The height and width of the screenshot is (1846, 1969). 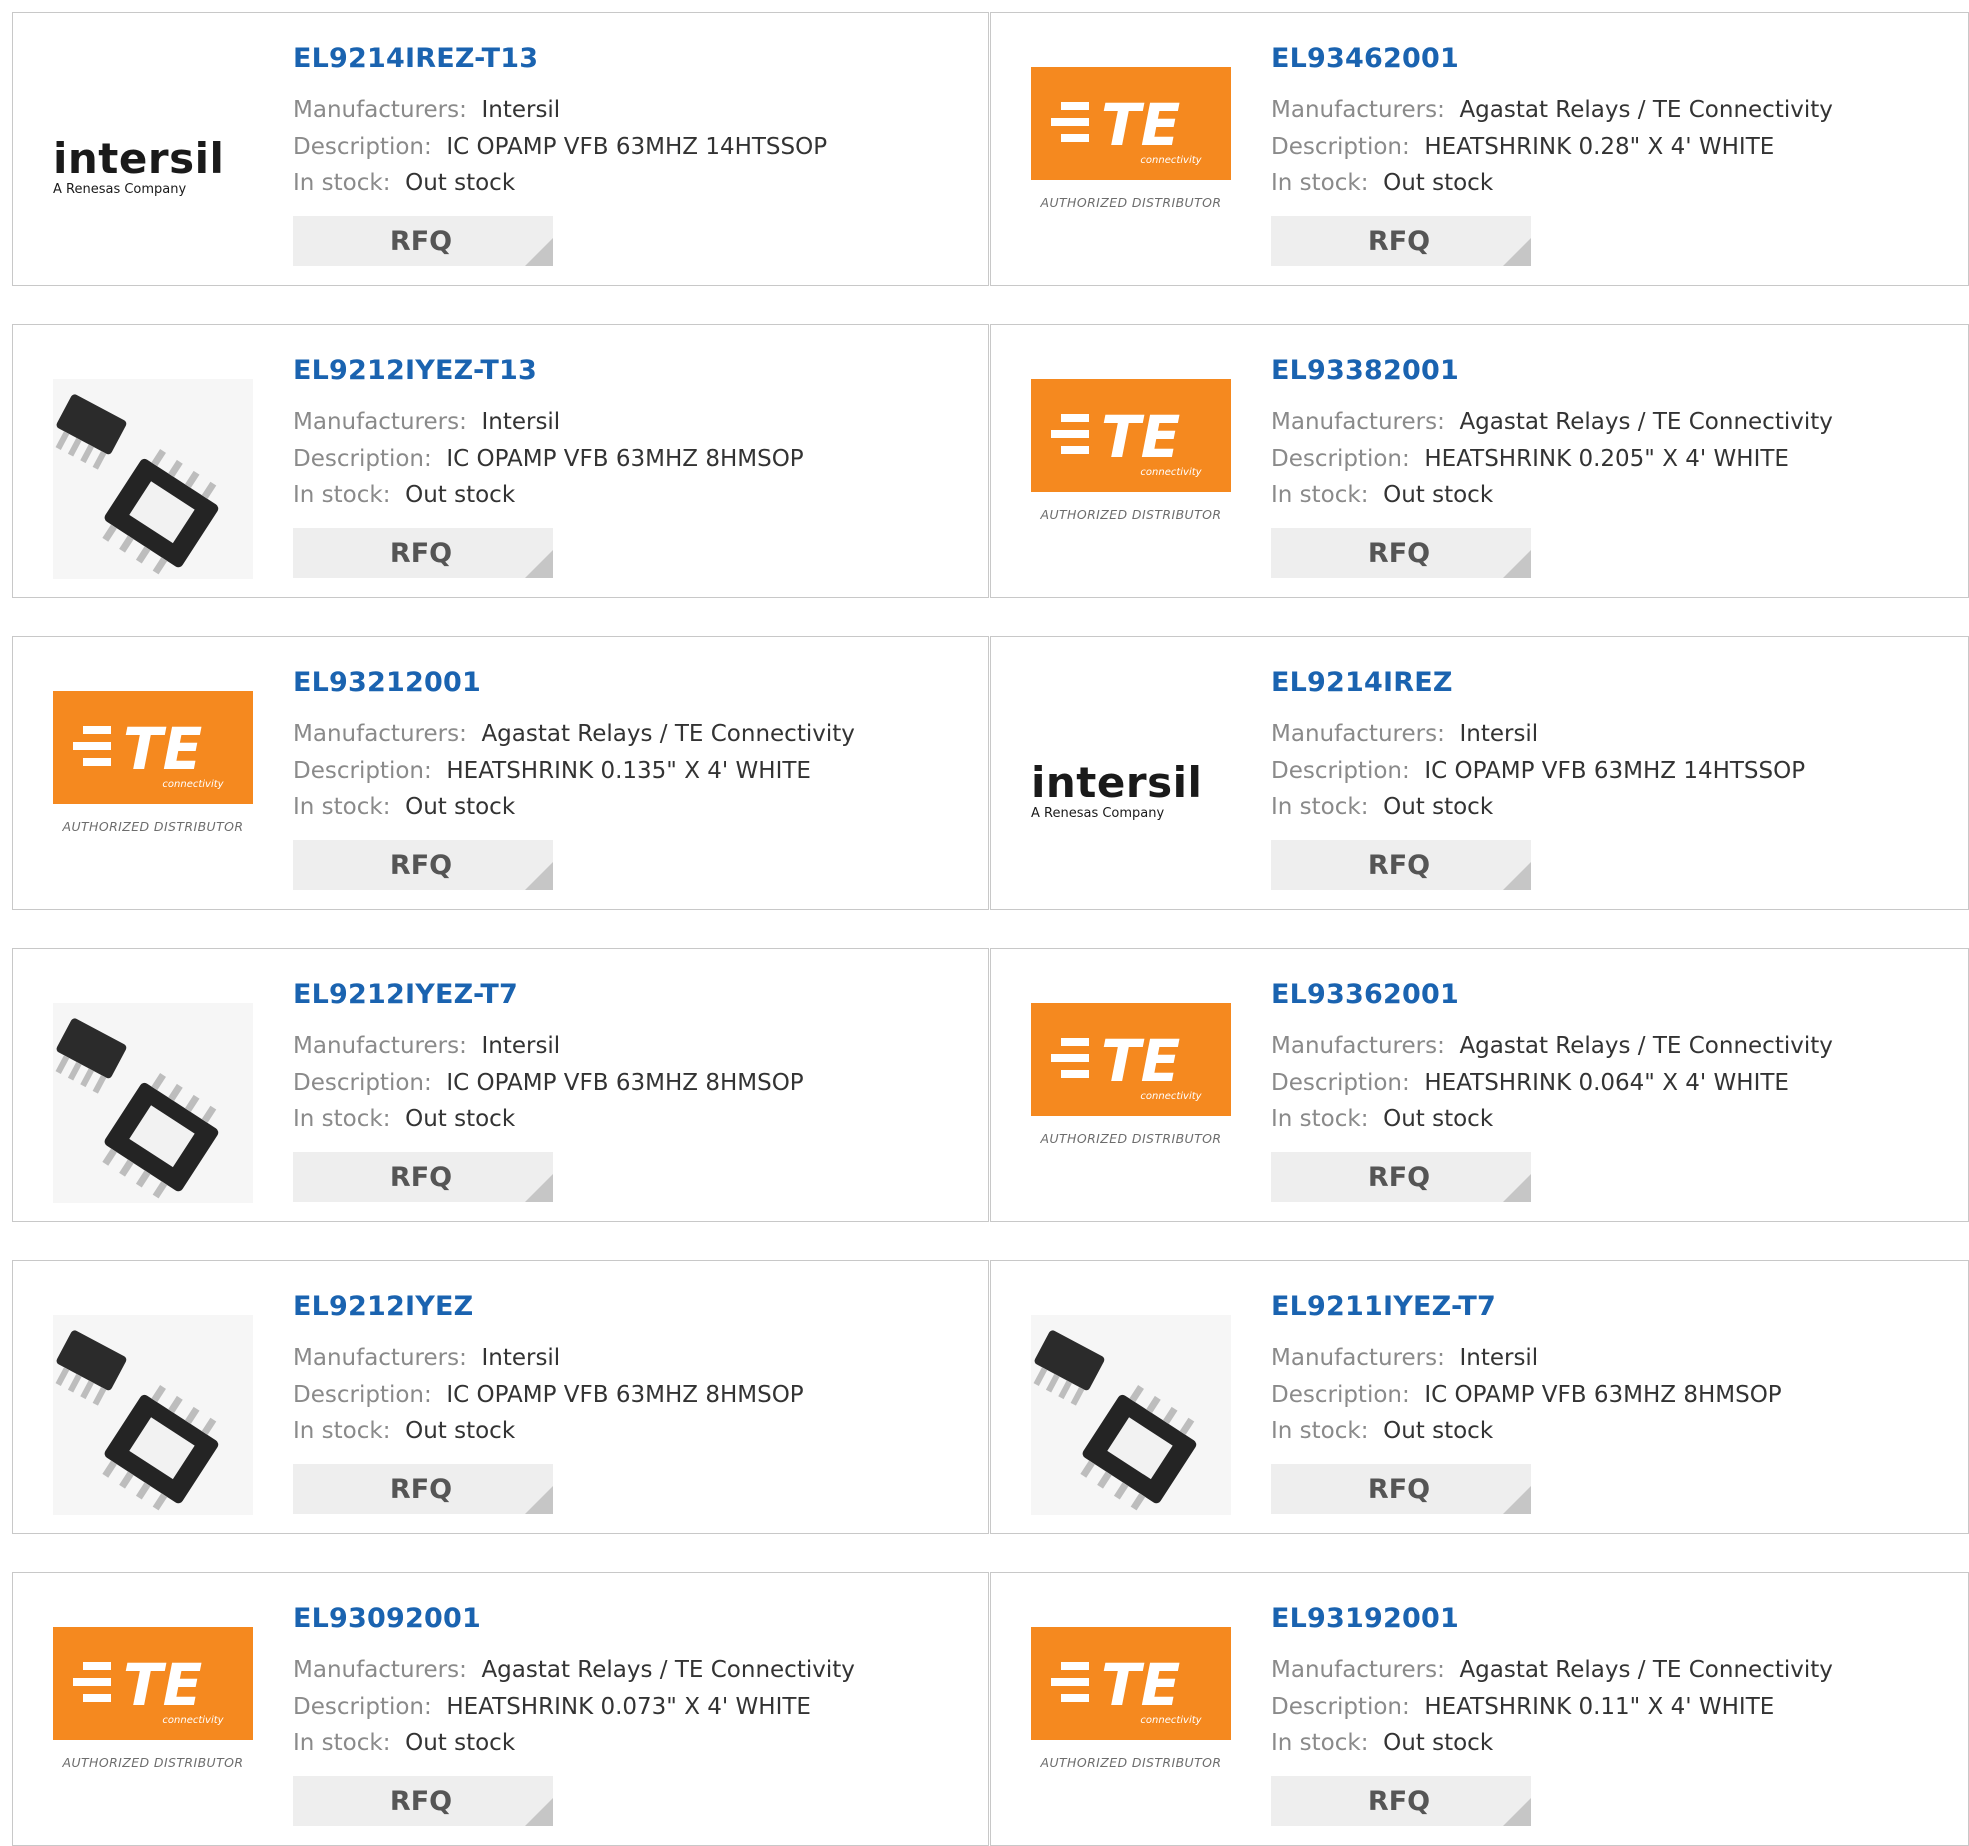 What do you see at coordinates (1365, 994) in the screenshot?
I see `part-number-link: EL93362001` at bounding box center [1365, 994].